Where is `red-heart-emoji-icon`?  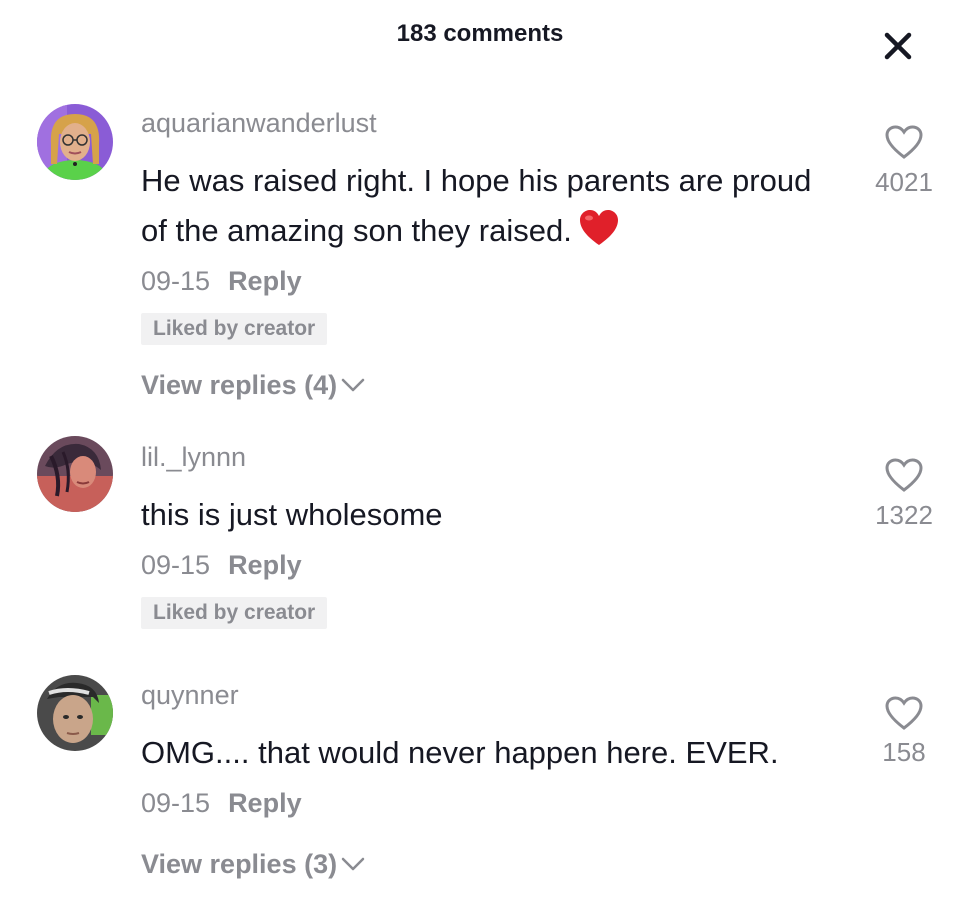
red-heart-emoji-icon is located at coordinates (599, 235).